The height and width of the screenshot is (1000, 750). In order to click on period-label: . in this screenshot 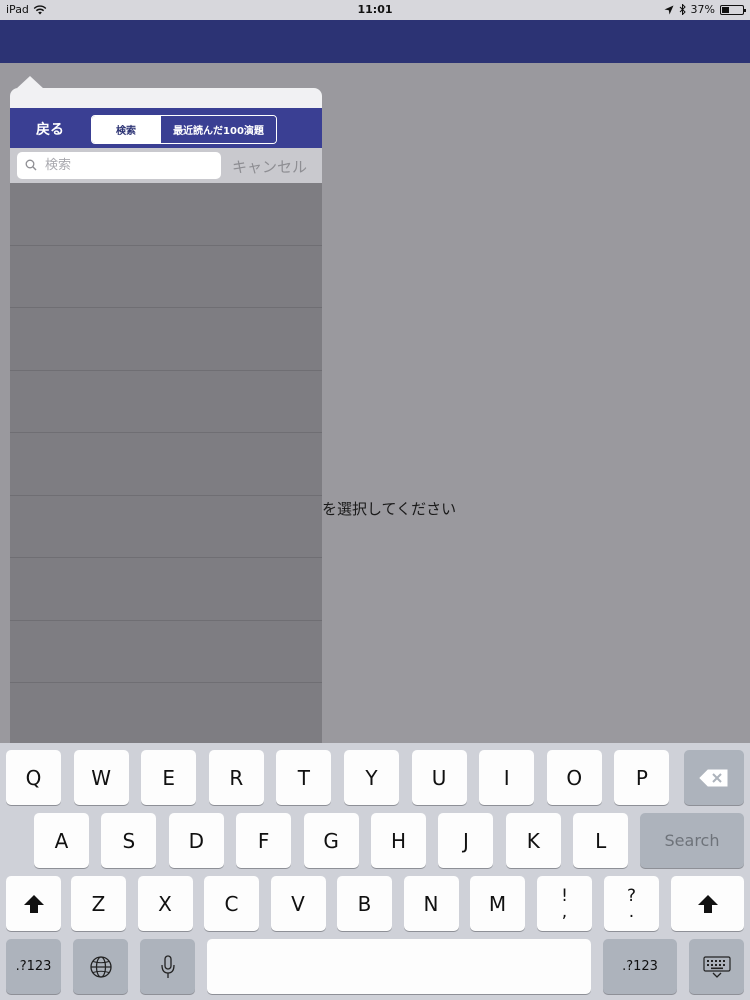, I will do `click(631, 911)`.